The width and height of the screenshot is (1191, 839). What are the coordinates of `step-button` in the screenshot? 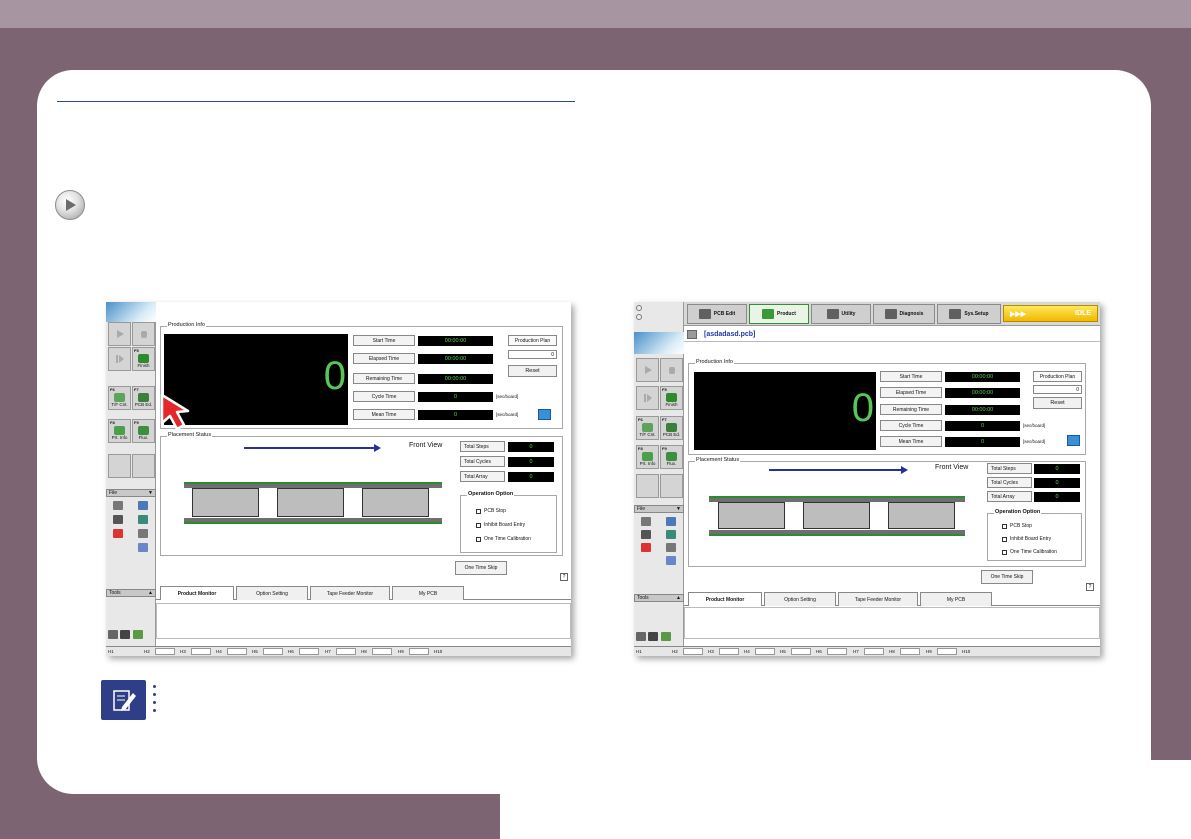 It's located at (647, 398).